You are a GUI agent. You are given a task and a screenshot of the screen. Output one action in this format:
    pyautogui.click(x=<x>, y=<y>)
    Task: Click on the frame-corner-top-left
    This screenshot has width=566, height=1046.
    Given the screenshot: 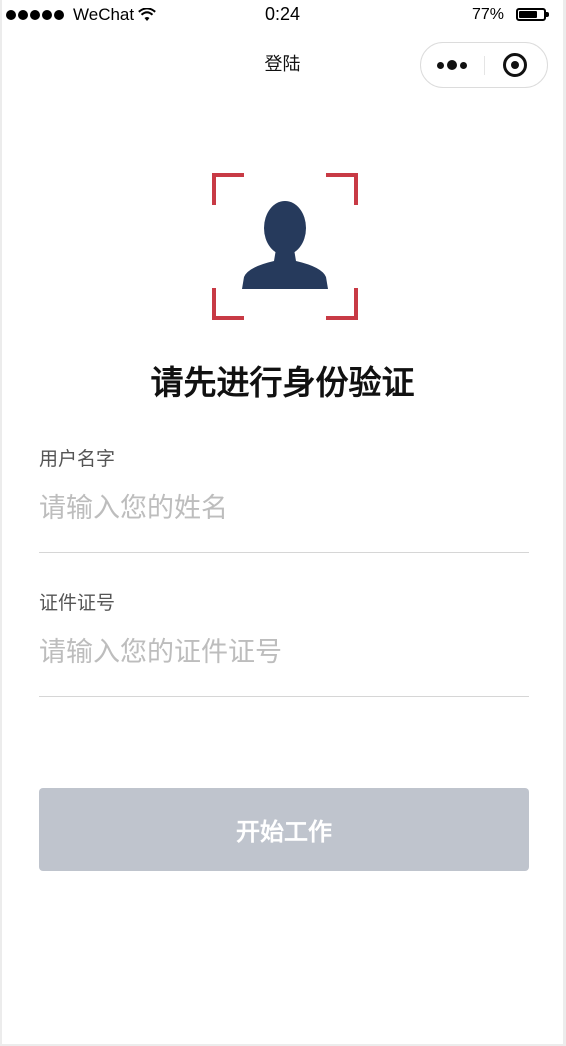 What is the action you would take?
    pyautogui.click(x=228, y=189)
    